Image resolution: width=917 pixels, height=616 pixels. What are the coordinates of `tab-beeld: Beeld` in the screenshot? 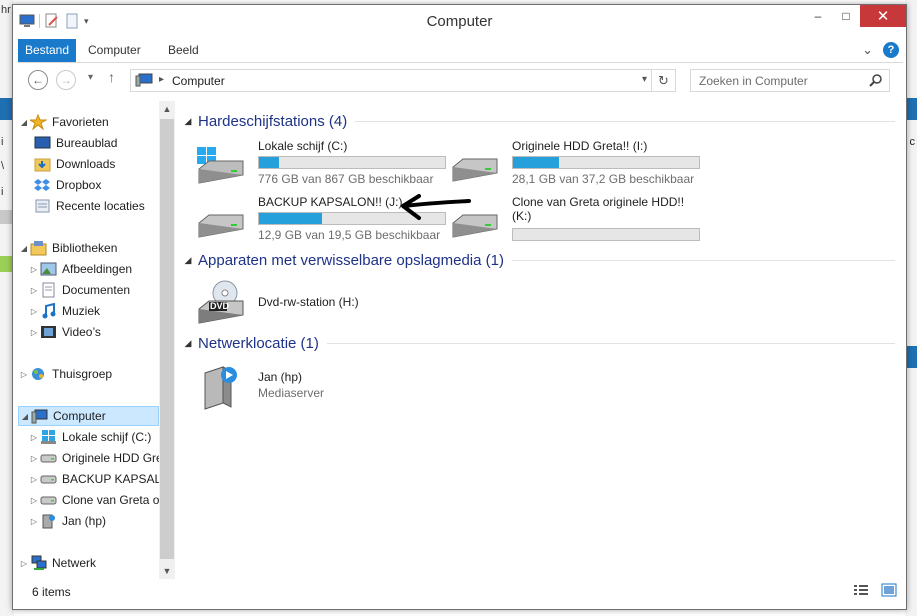 It's located at (183, 50).